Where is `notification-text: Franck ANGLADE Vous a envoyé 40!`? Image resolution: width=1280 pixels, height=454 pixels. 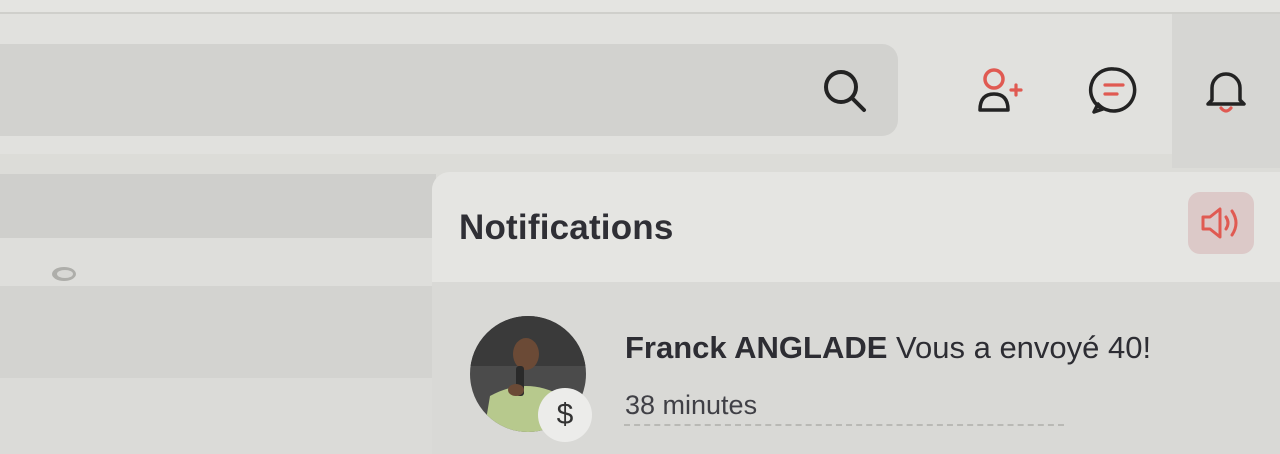
notification-text: Franck ANGLADE Vous a envoyé 40! is located at coordinates (888, 348).